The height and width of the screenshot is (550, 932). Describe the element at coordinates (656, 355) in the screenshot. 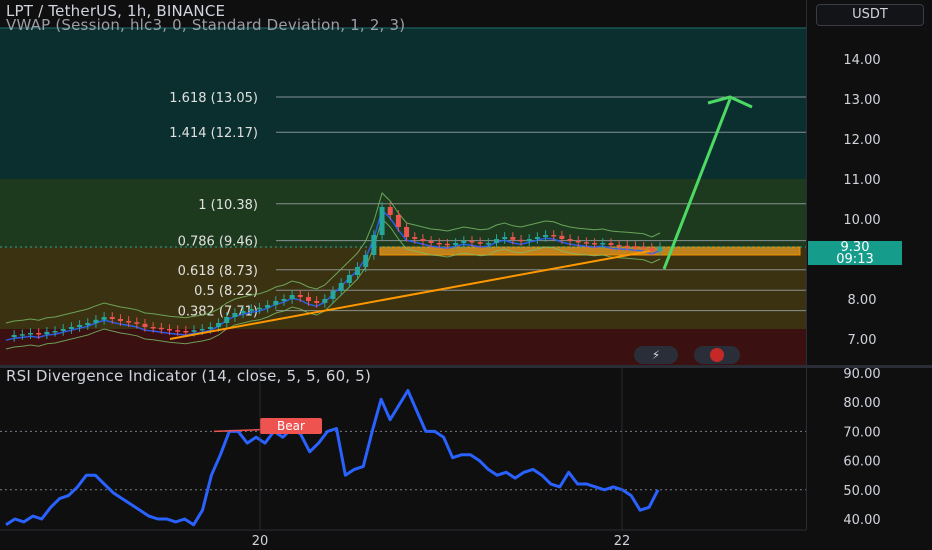

I see `flash-icon-glyph: ⚡` at that location.